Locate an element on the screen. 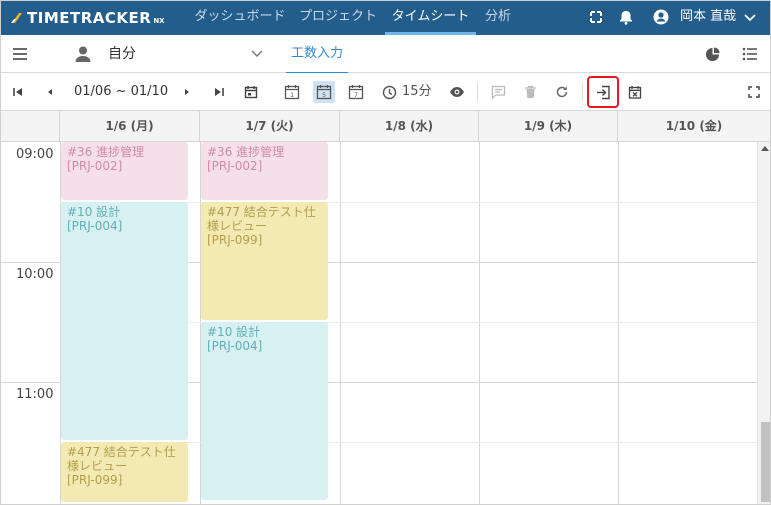  time-label-1000: 10:00 is located at coordinates (35, 274).